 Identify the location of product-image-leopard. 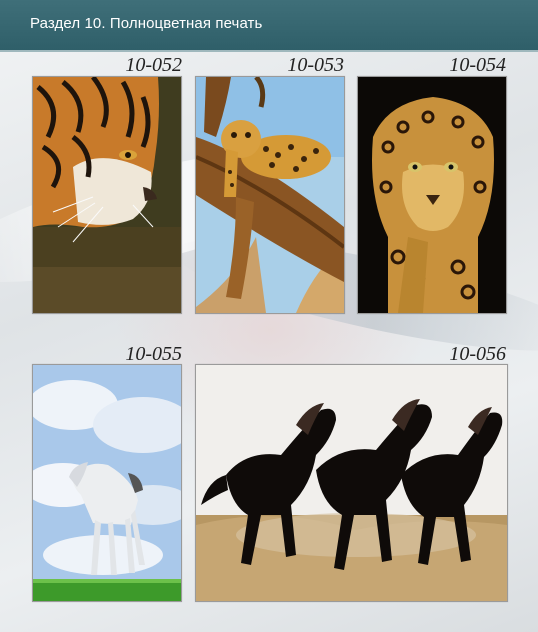
(270, 195).